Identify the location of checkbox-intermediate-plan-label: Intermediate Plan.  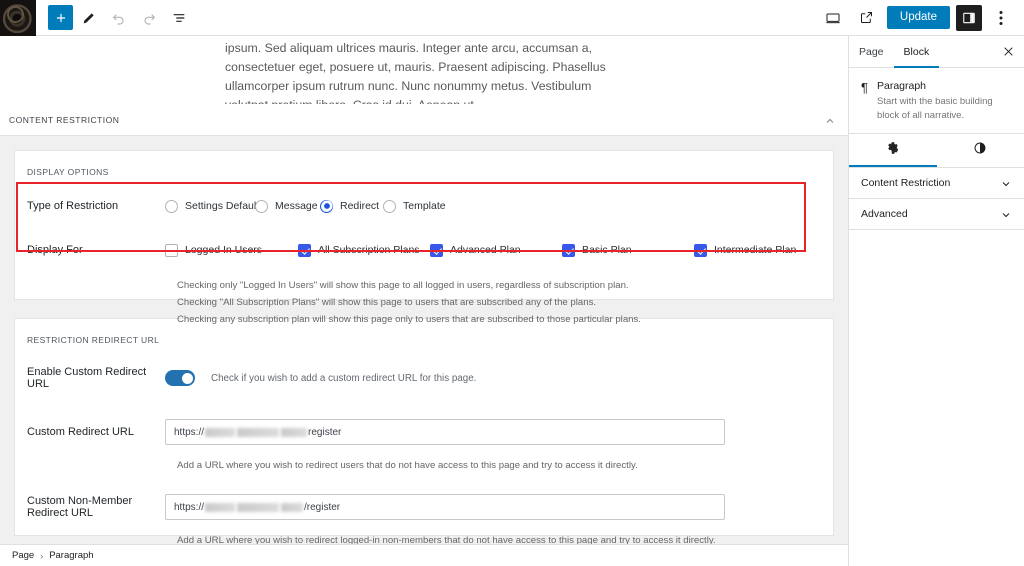
(755, 250).